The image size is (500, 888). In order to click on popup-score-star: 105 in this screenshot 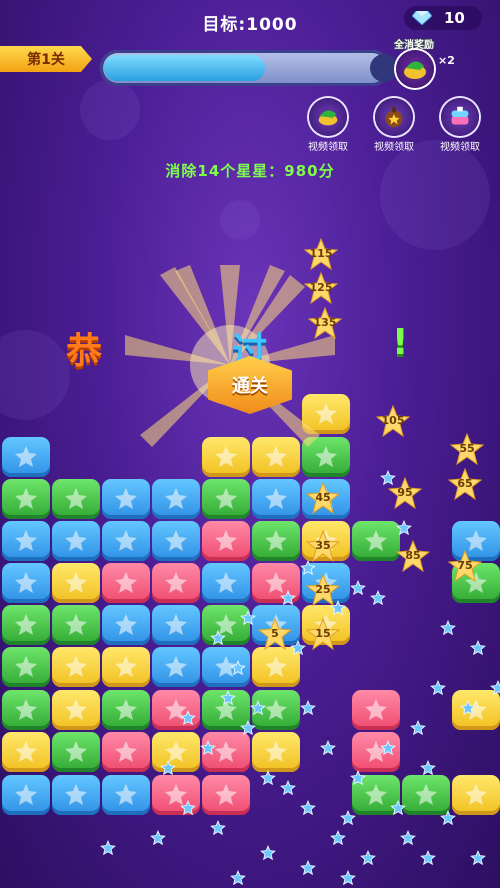, I will do `click(393, 421)`.